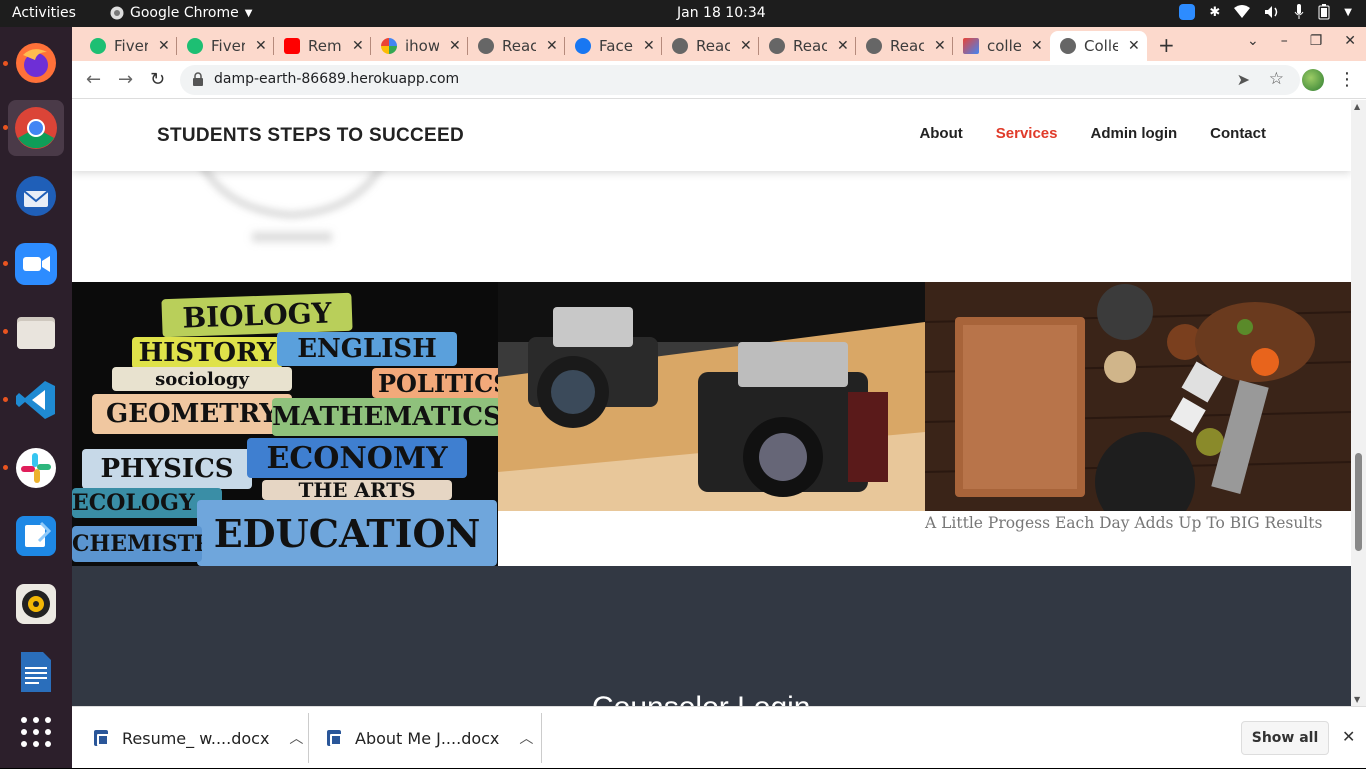 The height and width of the screenshot is (769, 1366). What do you see at coordinates (1285, 738) in the screenshot?
I see `show-all-button: Show all` at bounding box center [1285, 738].